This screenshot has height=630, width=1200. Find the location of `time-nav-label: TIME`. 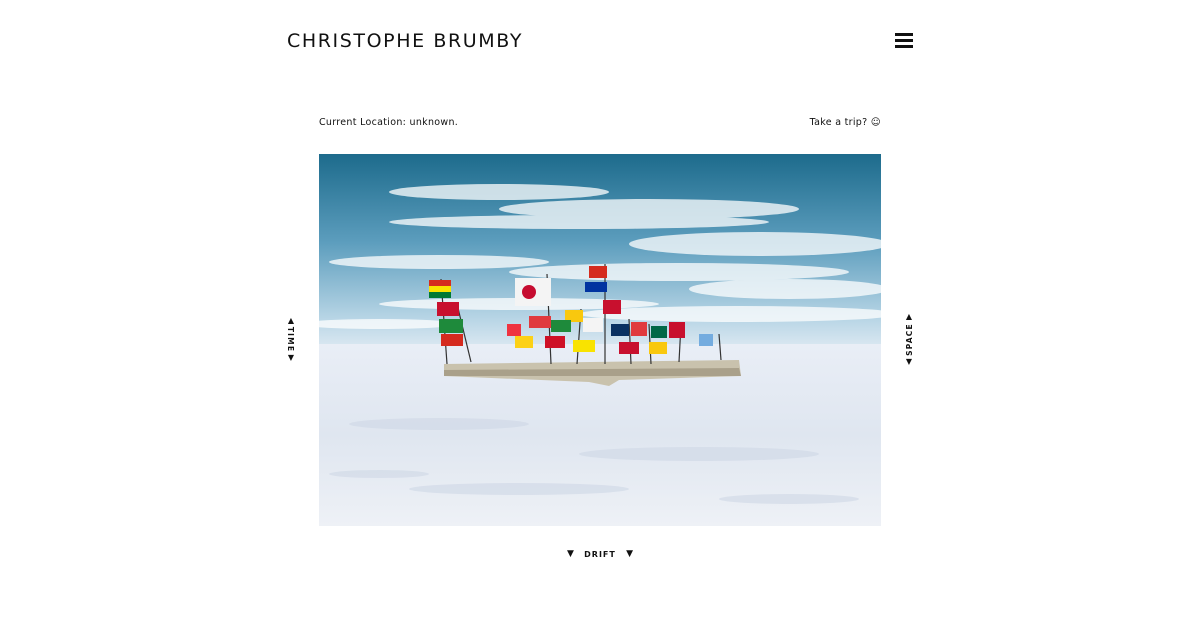

time-nav-label: TIME is located at coordinates (291, 339).